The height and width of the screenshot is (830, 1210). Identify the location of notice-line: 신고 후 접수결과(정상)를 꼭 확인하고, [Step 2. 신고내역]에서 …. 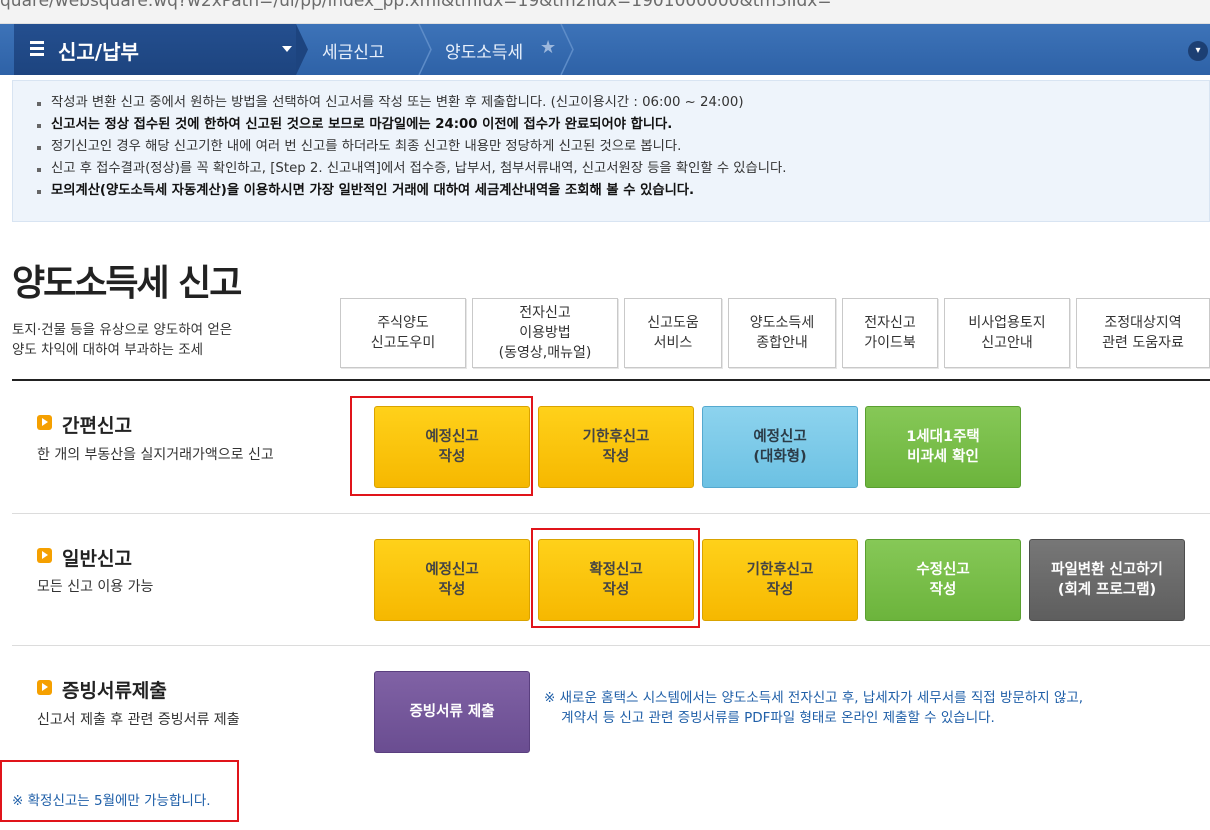
(623, 169).